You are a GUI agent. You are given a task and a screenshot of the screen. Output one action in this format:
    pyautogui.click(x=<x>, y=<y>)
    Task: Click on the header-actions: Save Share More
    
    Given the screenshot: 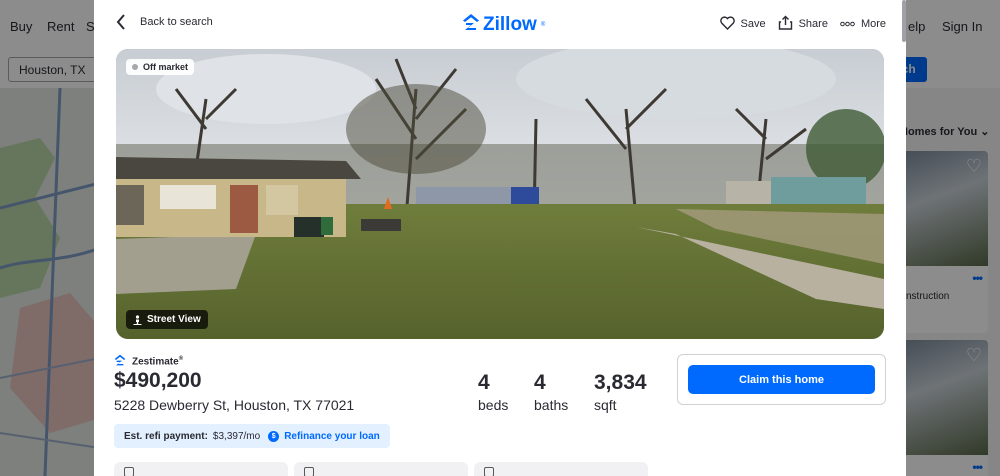 What is the action you would take?
    pyautogui.click(x=802, y=24)
    